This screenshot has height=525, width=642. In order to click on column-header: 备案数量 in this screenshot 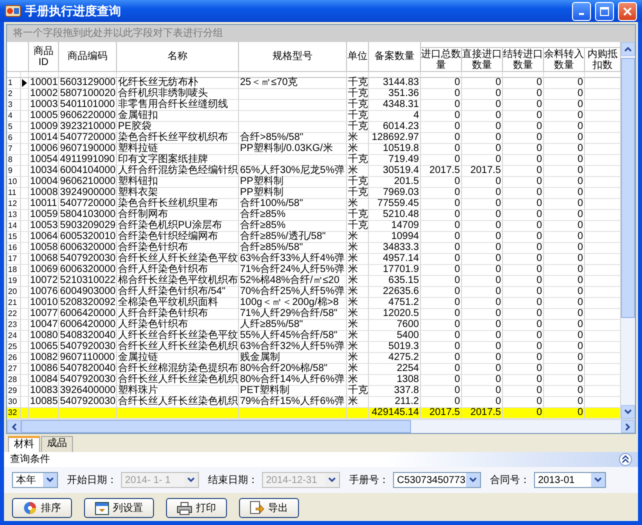, I will do `click(395, 57)`.